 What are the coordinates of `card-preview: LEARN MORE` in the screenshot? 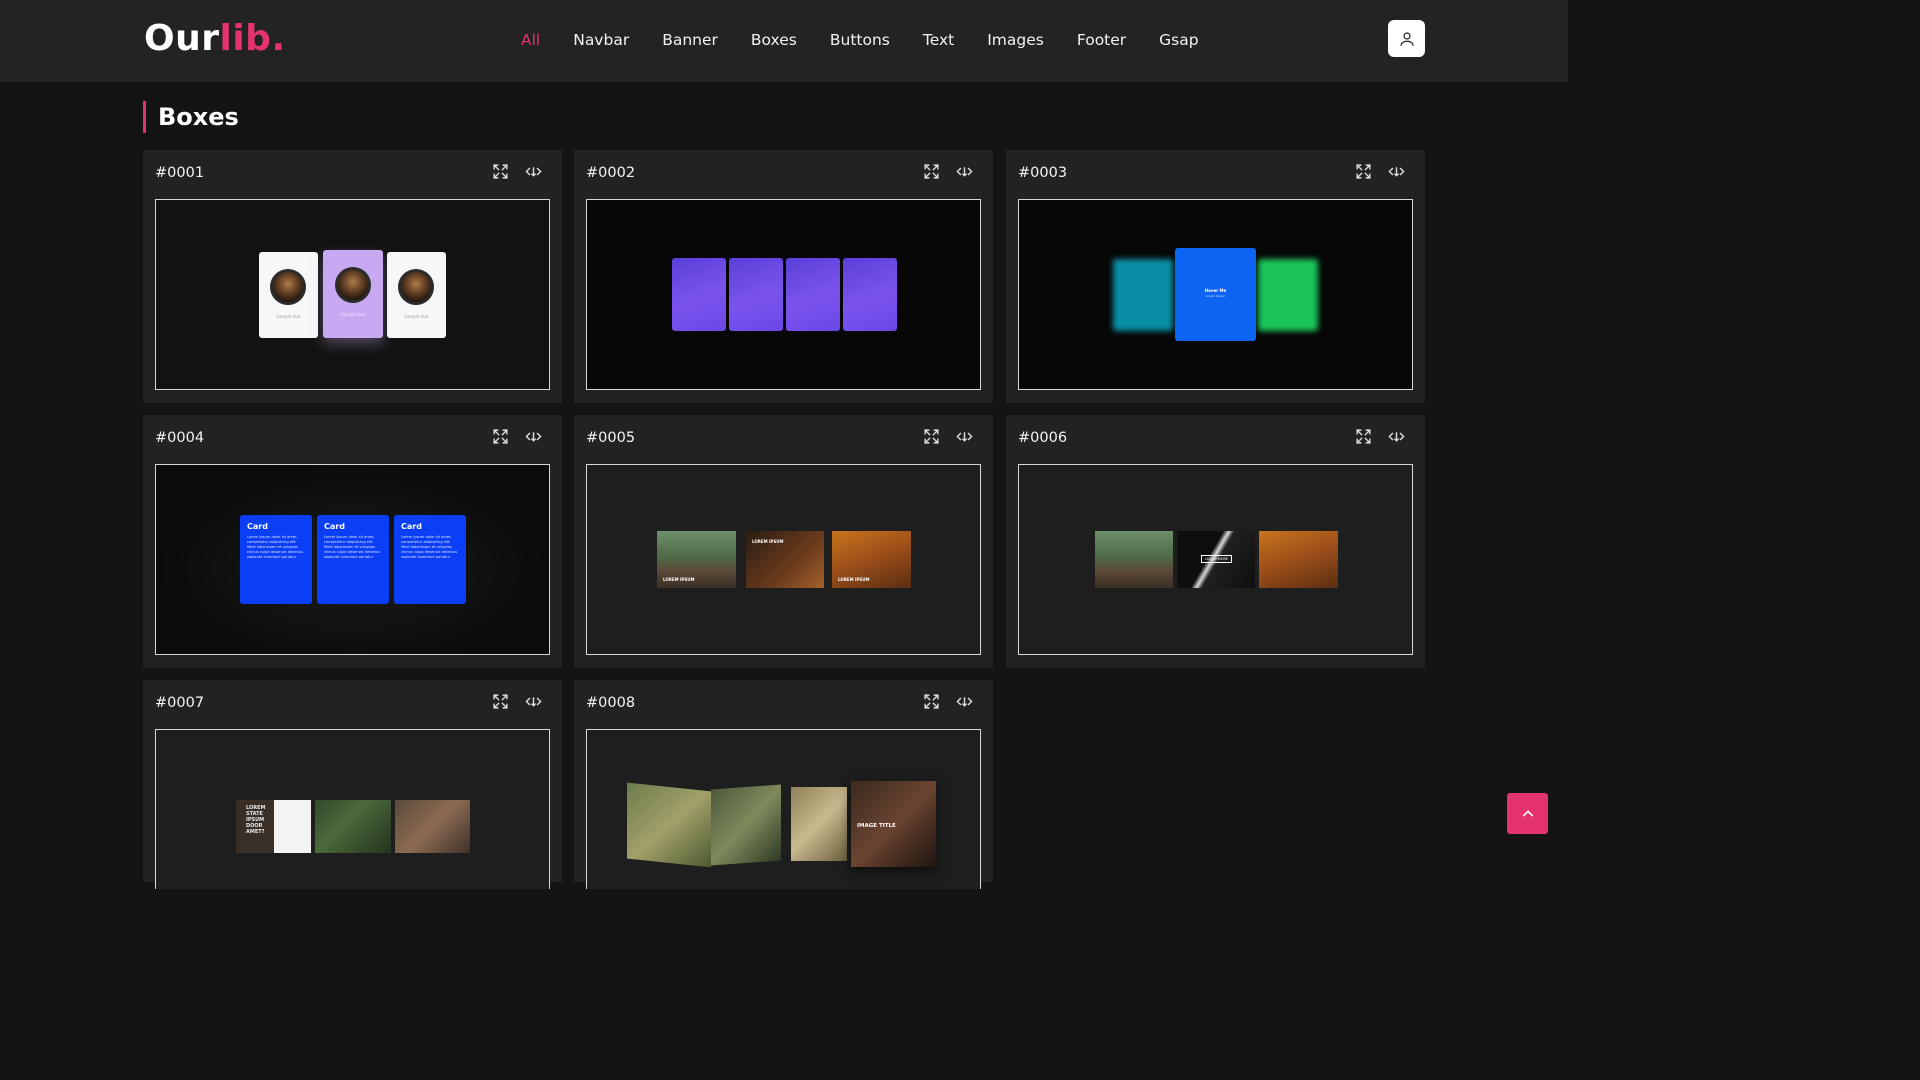 It's located at (1215, 559).